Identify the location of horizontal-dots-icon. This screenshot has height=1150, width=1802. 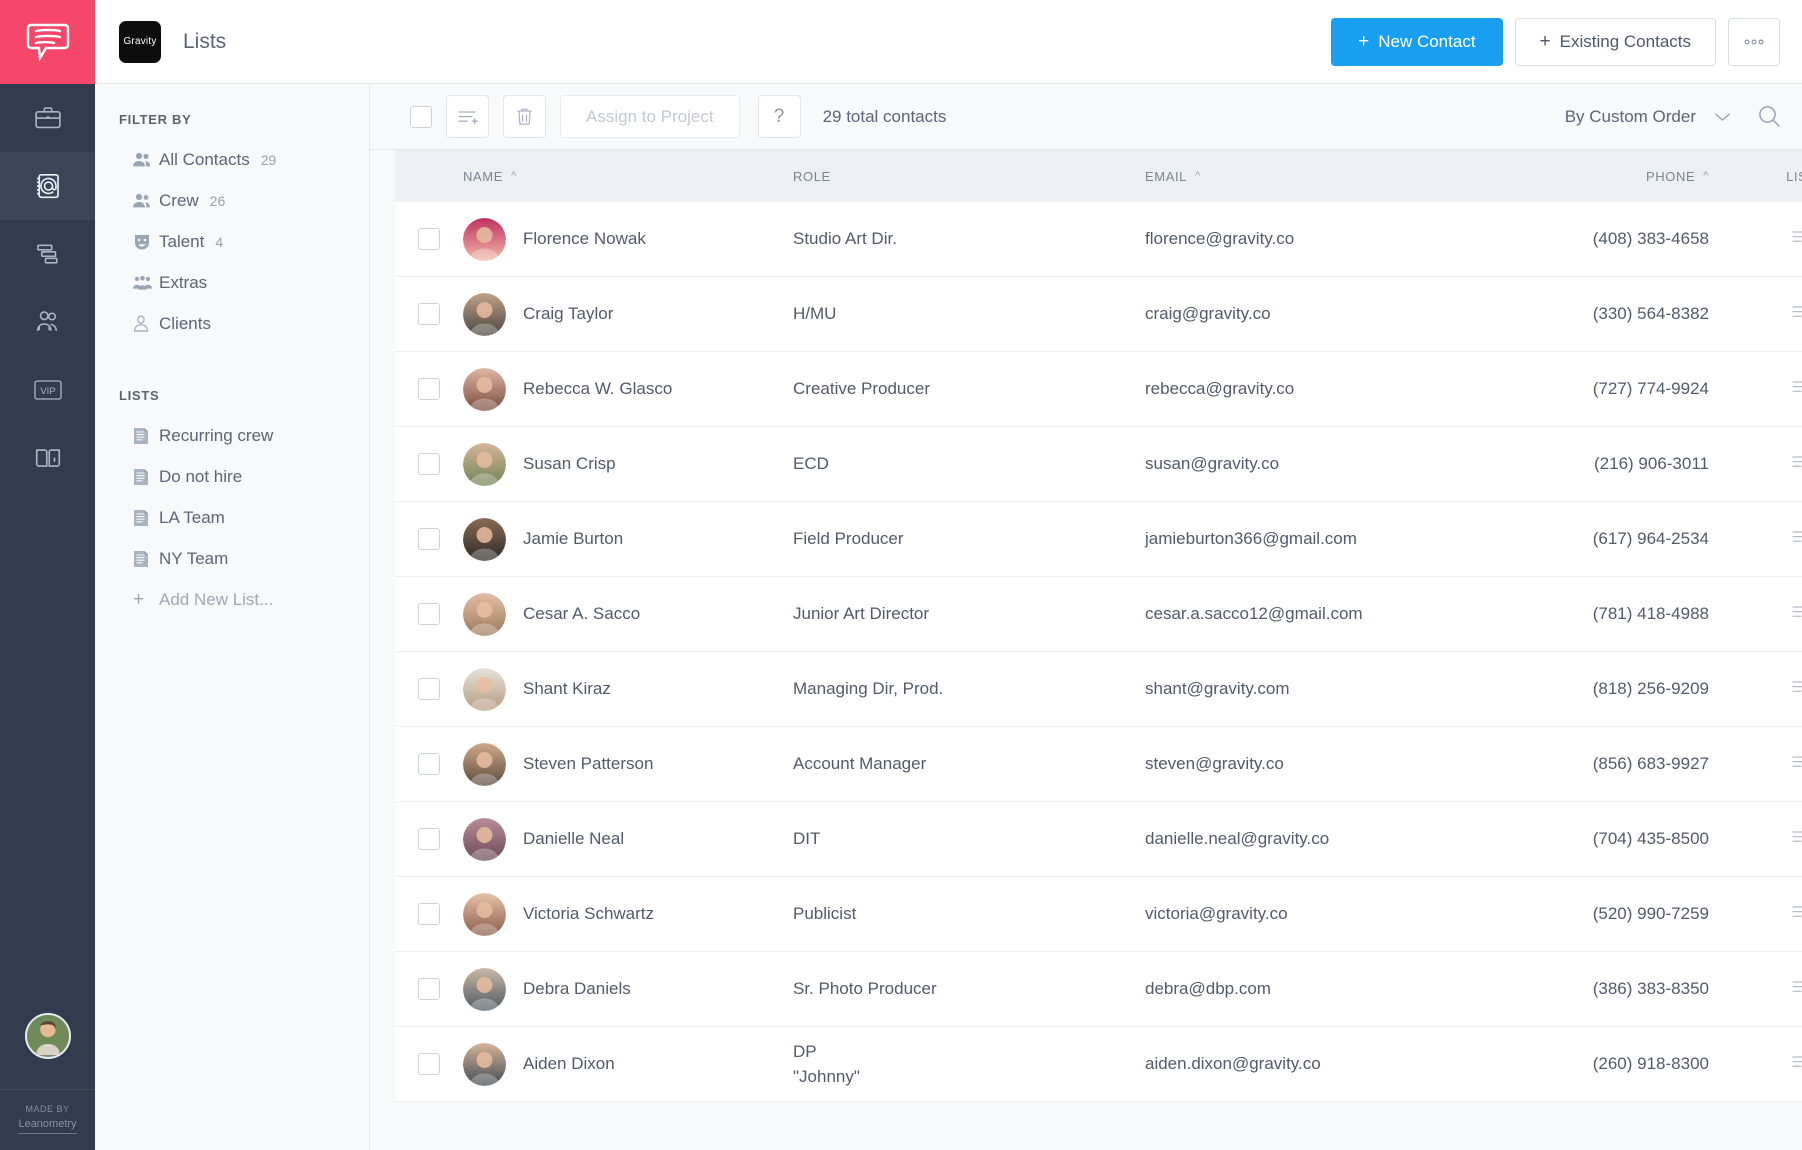
(1754, 41).